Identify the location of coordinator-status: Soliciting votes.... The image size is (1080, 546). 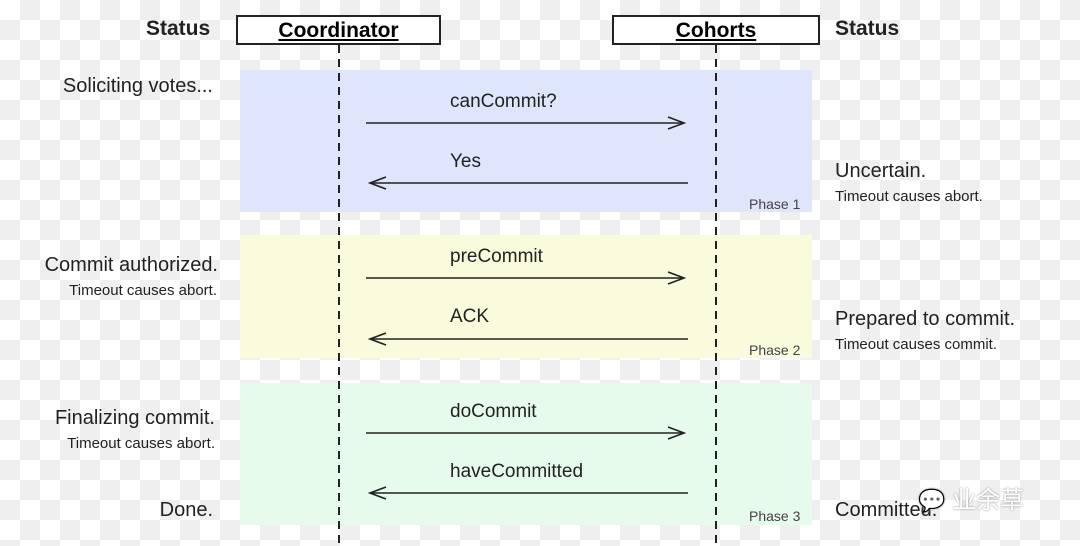
(137, 86).